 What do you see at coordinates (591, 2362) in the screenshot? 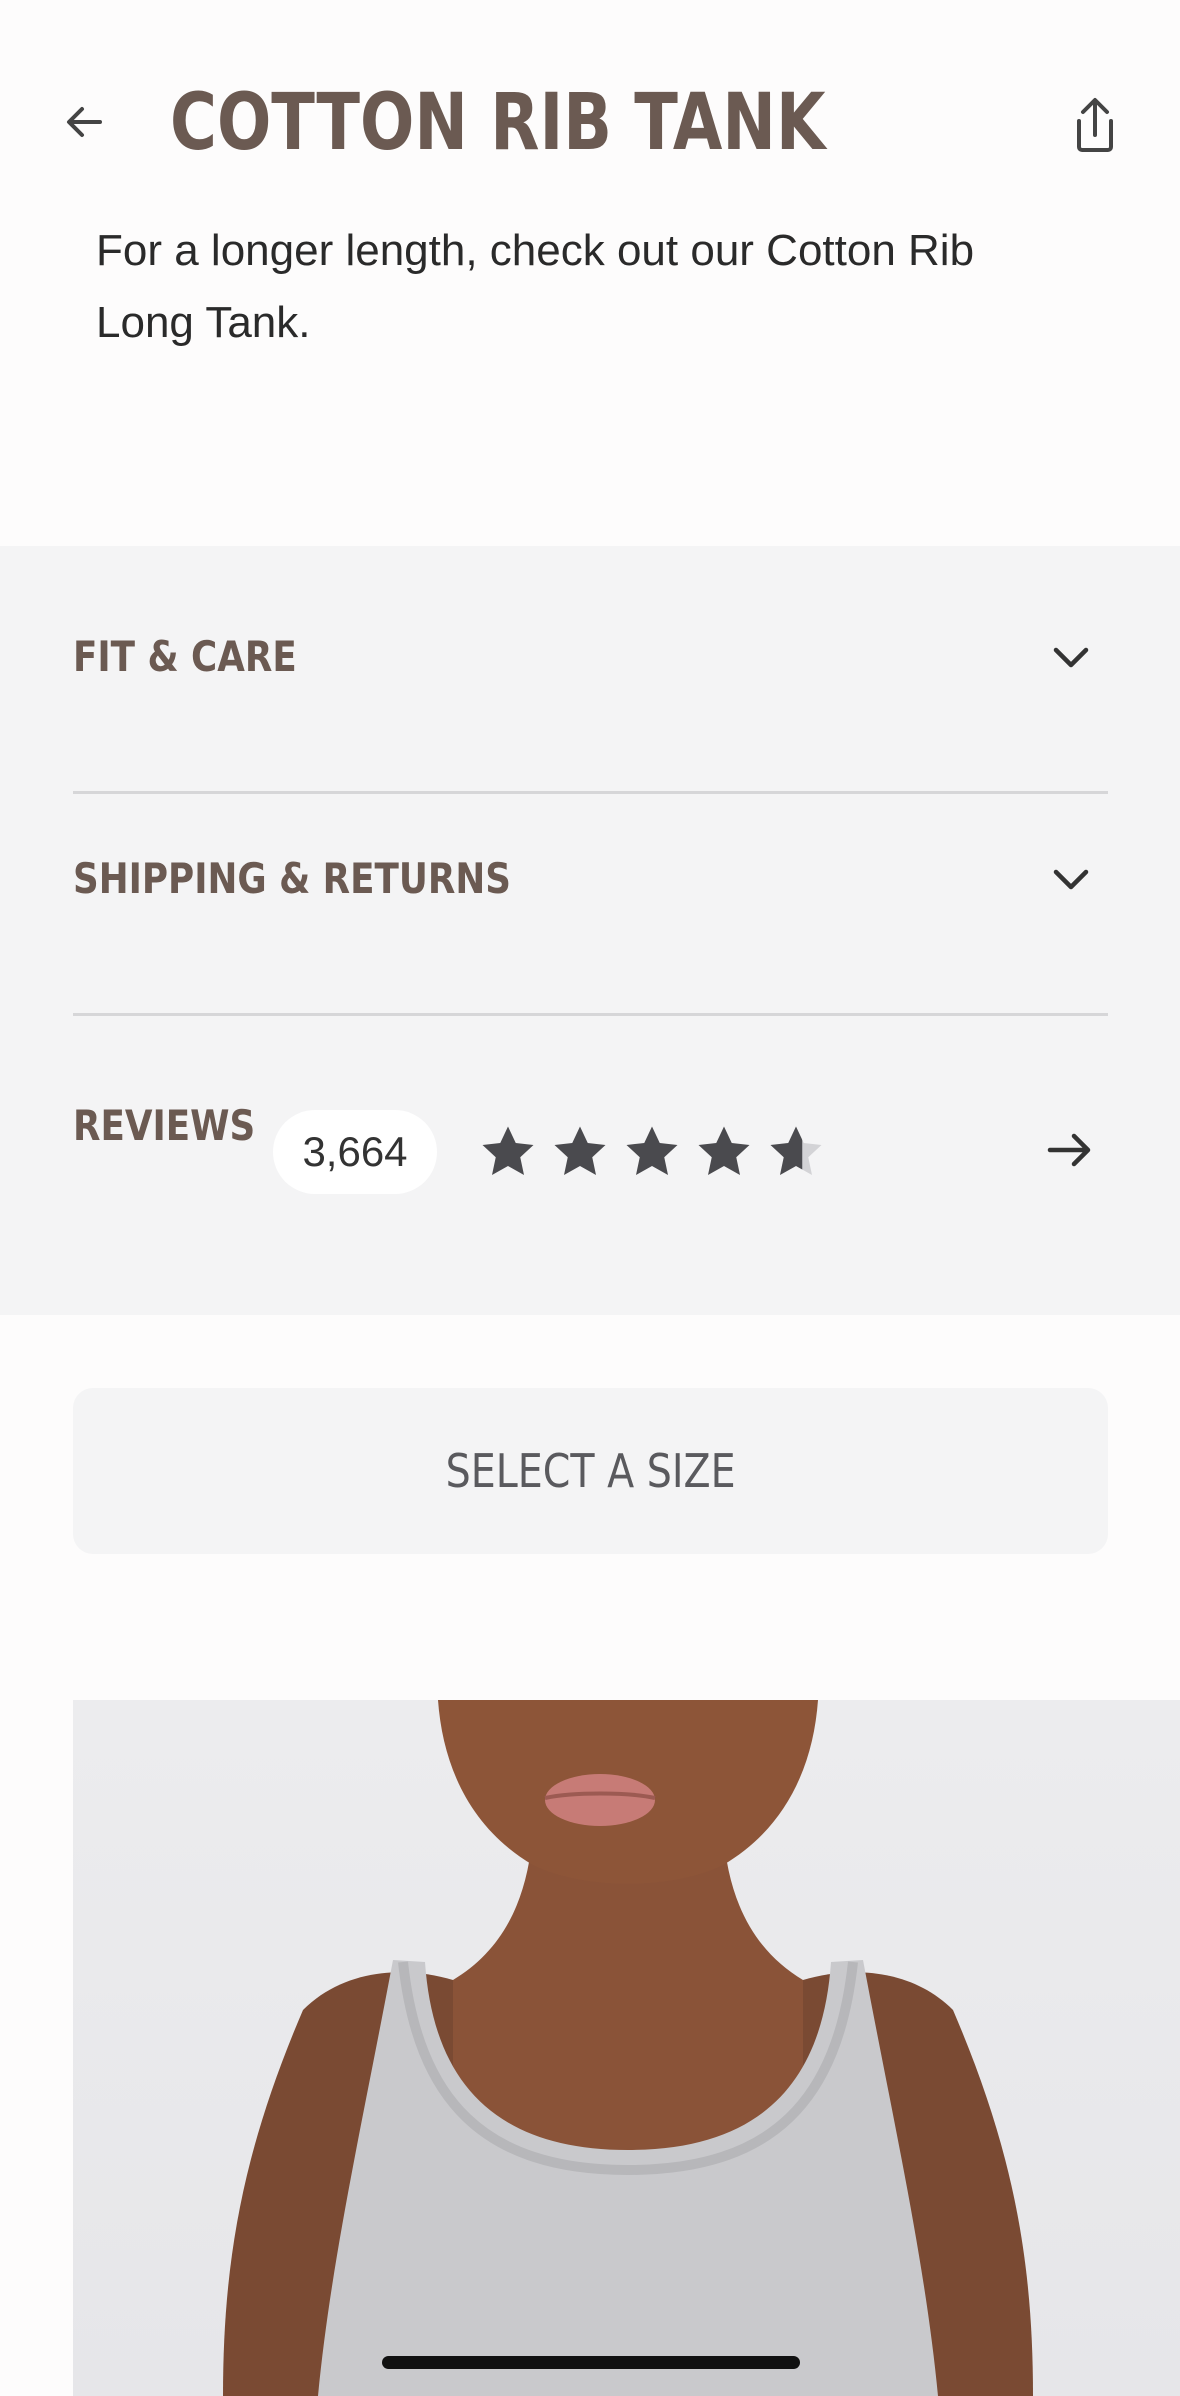
I see `home-indicator` at bounding box center [591, 2362].